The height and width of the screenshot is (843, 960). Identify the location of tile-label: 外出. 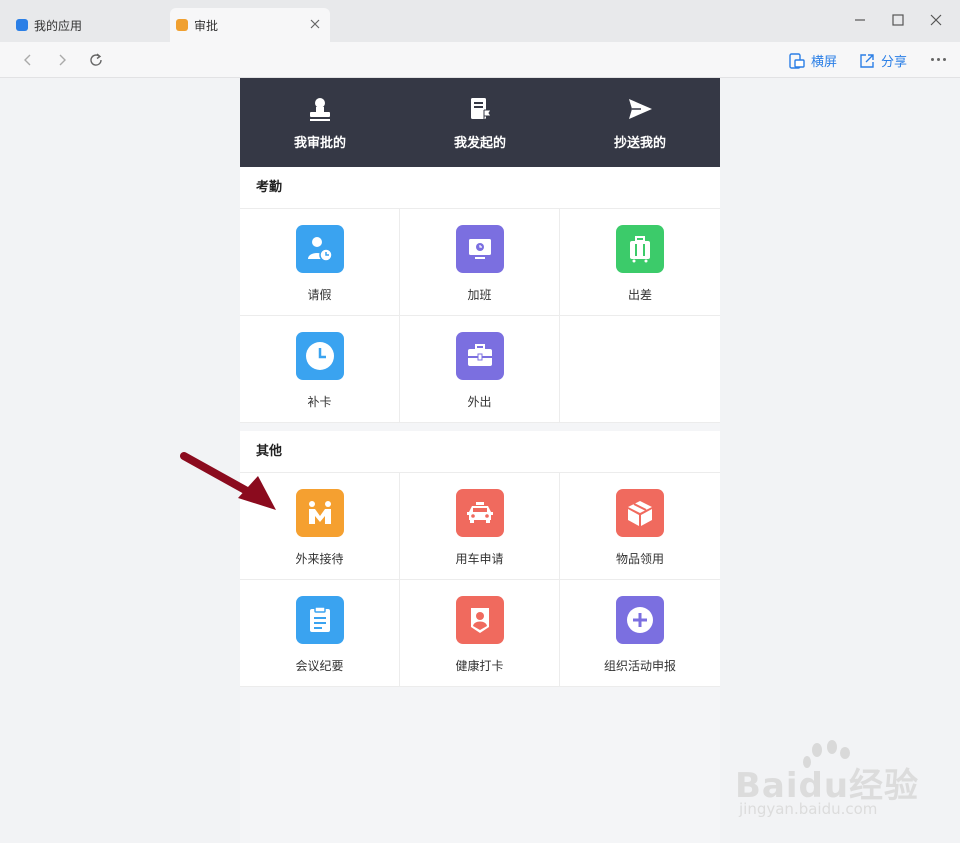
(479, 402).